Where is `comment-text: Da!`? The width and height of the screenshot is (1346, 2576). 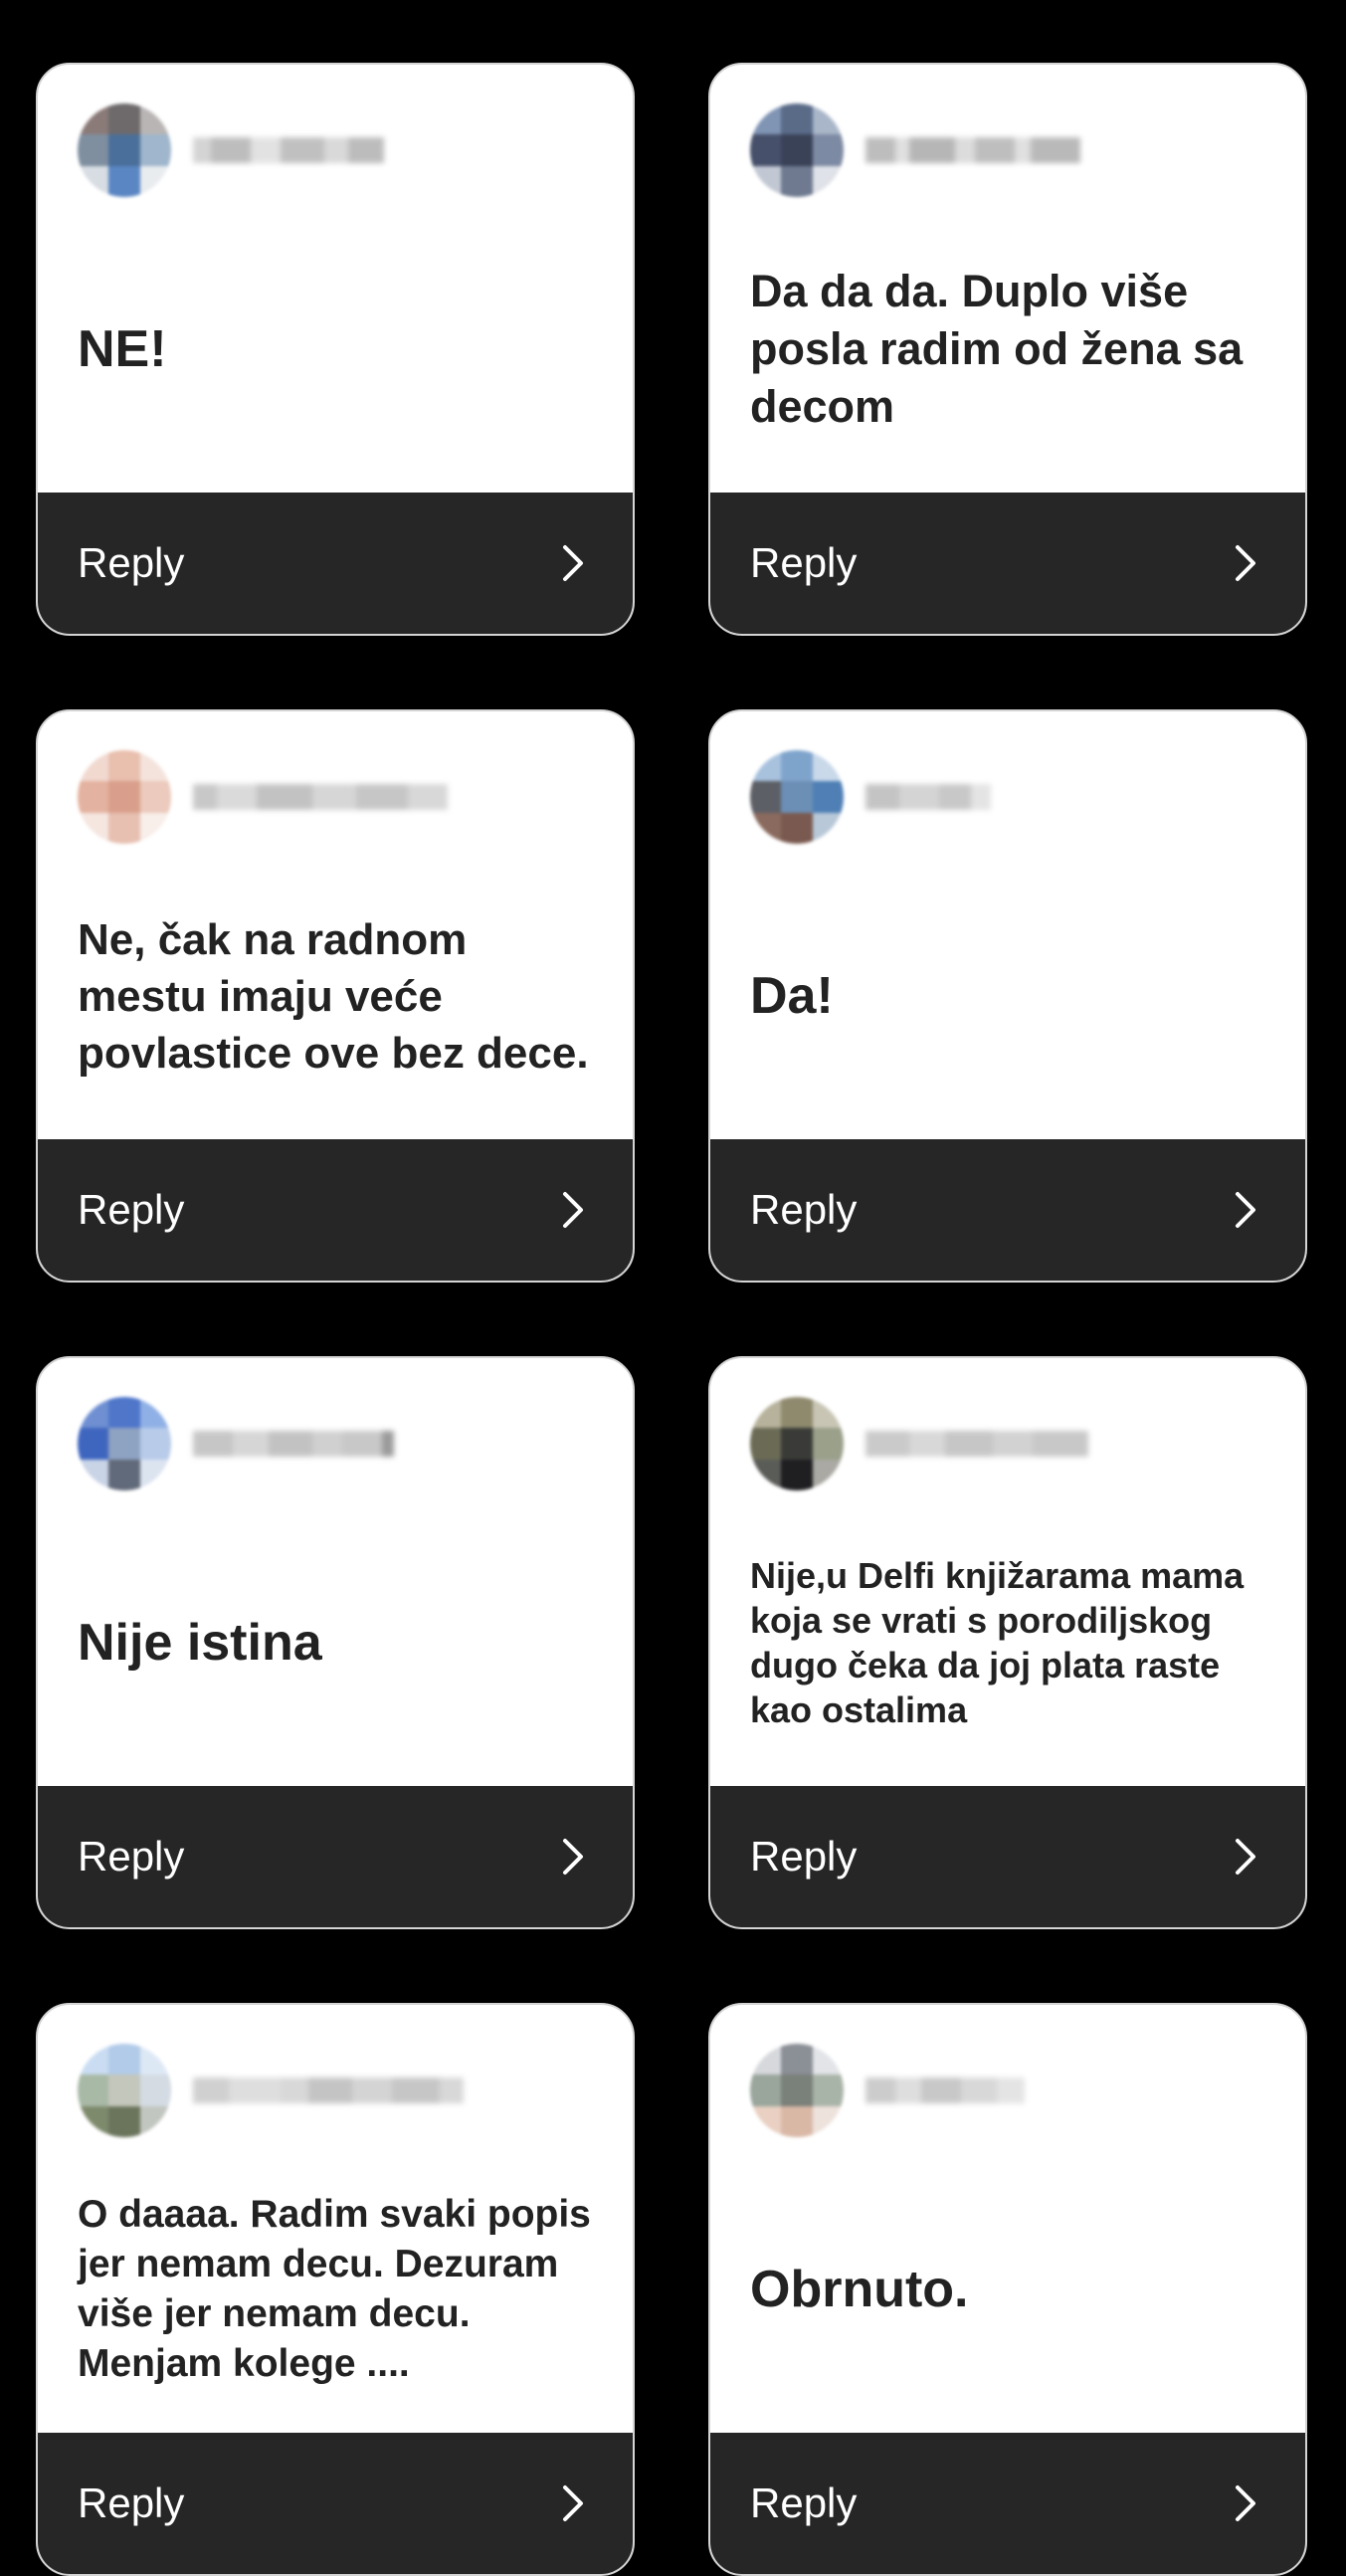 comment-text: Da! is located at coordinates (792, 996).